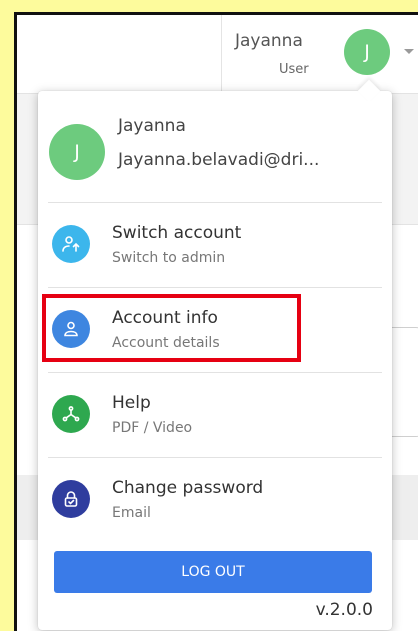  I want to click on lock-icon, so click(71, 499).